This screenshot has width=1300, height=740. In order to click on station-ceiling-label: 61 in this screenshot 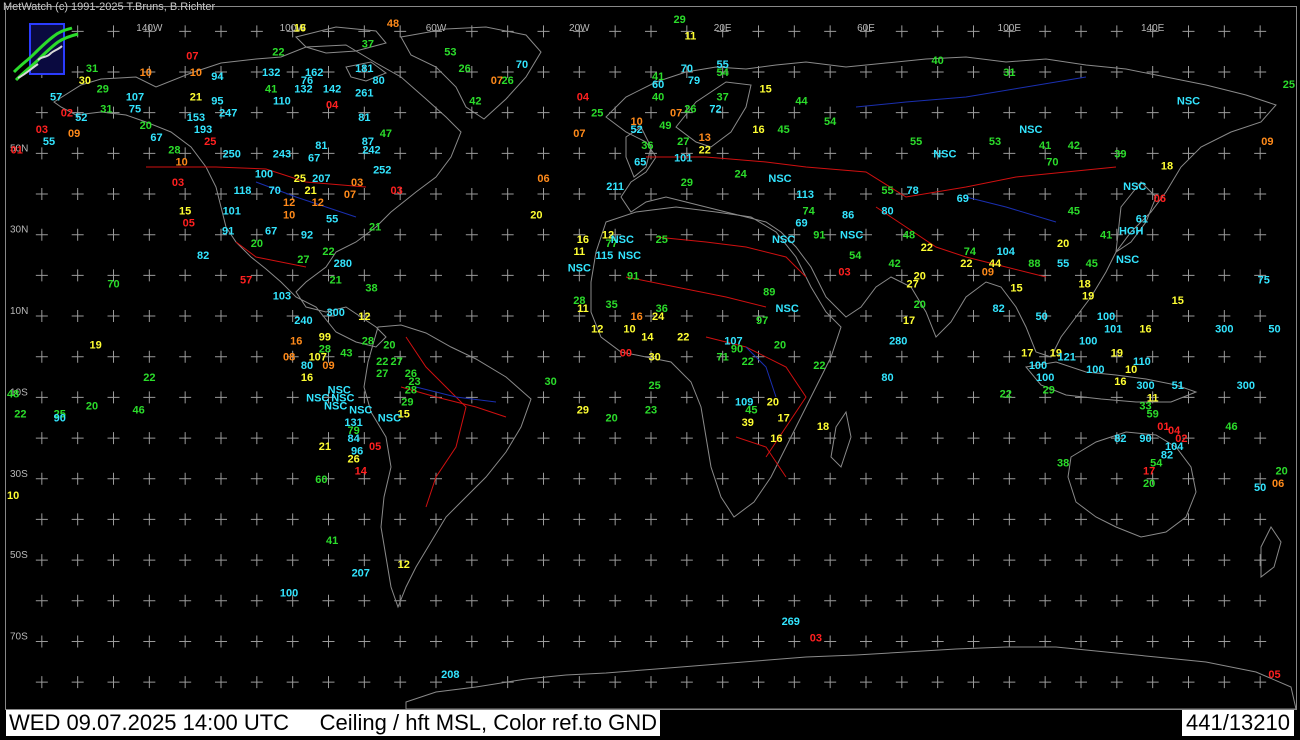, I will do `click(1142, 219)`.